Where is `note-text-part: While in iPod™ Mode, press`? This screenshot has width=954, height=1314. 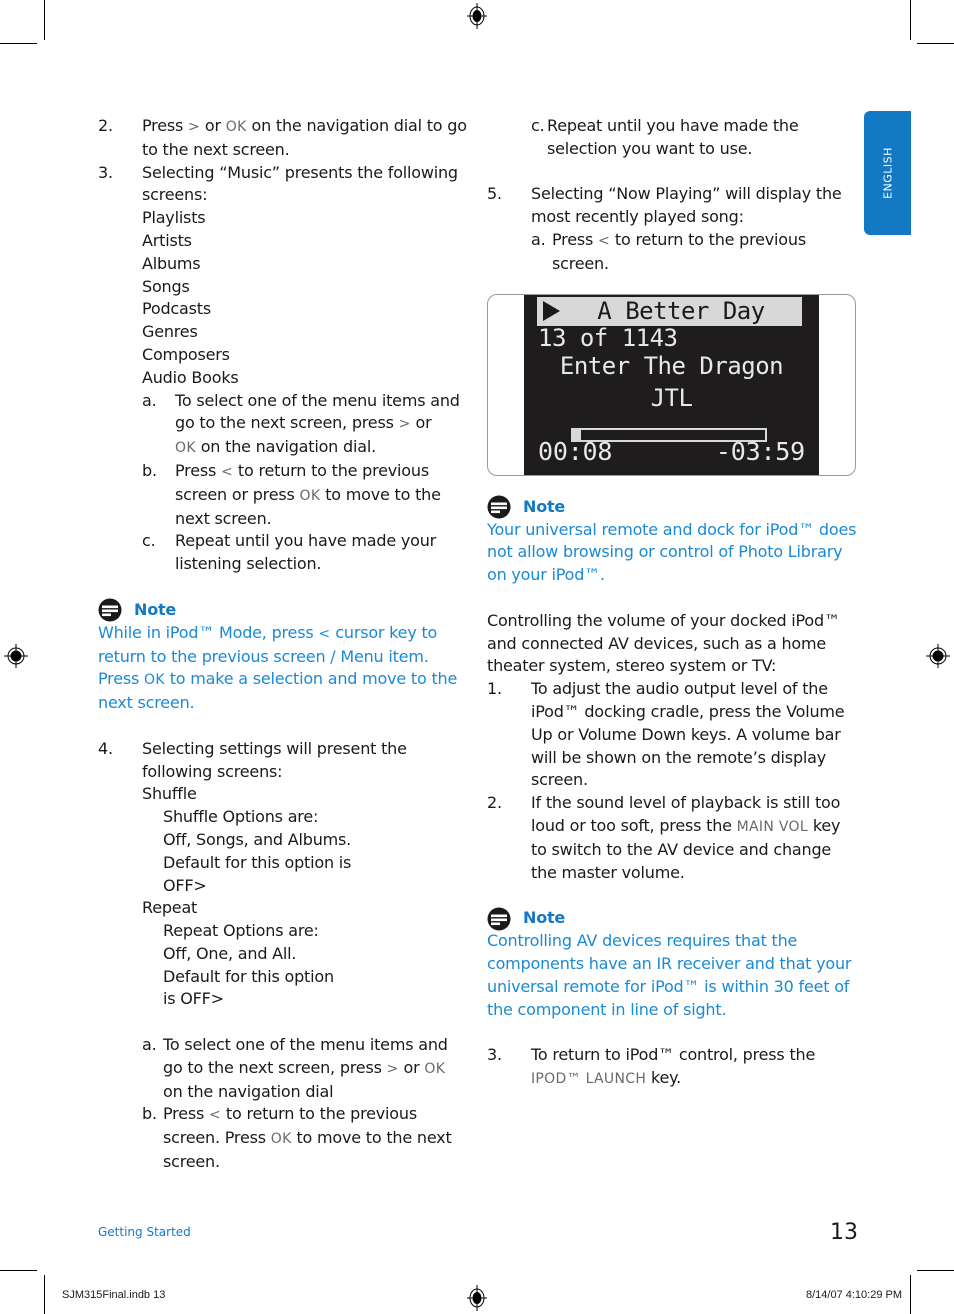
note-text-part: While in iPod™ Mode, press is located at coordinates (208, 632).